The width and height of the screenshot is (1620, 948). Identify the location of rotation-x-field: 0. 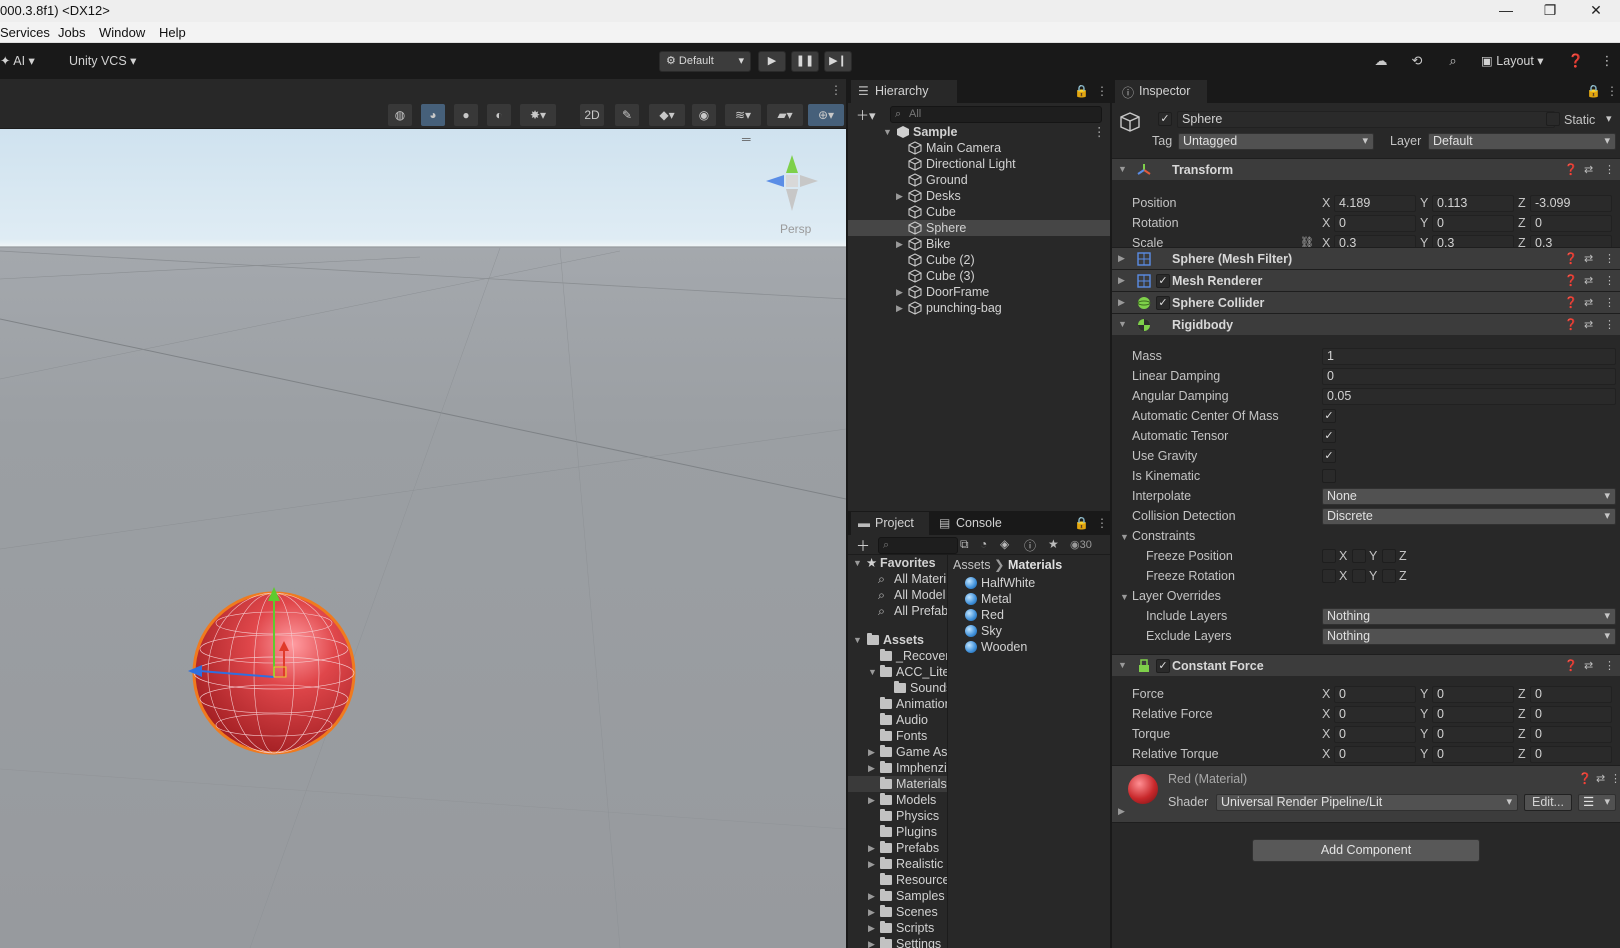
(1375, 223).